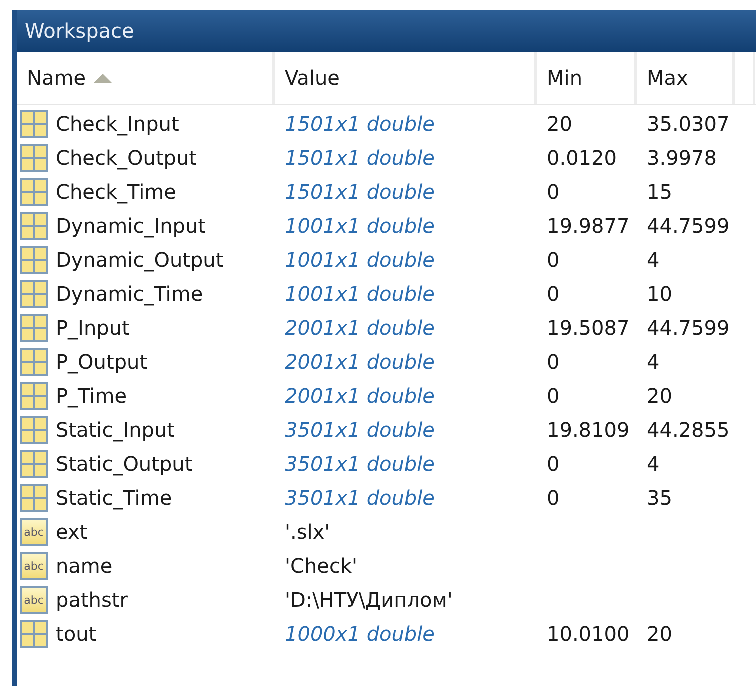 The image size is (756, 686). What do you see at coordinates (103, 78) in the screenshot?
I see `sort-ascending-icon` at bounding box center [103, 78].